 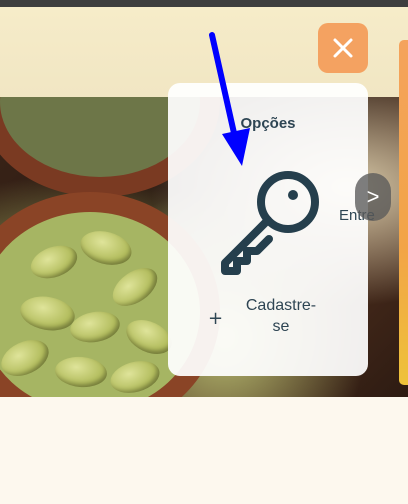 I want to click on close-button, so click(x=343, y=48).